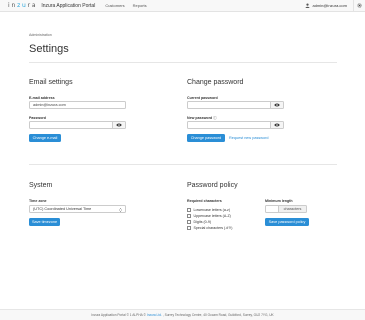 Image resolution: width=365 pixels, height=320 pixels. I want to click on request-new-password-link: Request new password, so click(248, 138).